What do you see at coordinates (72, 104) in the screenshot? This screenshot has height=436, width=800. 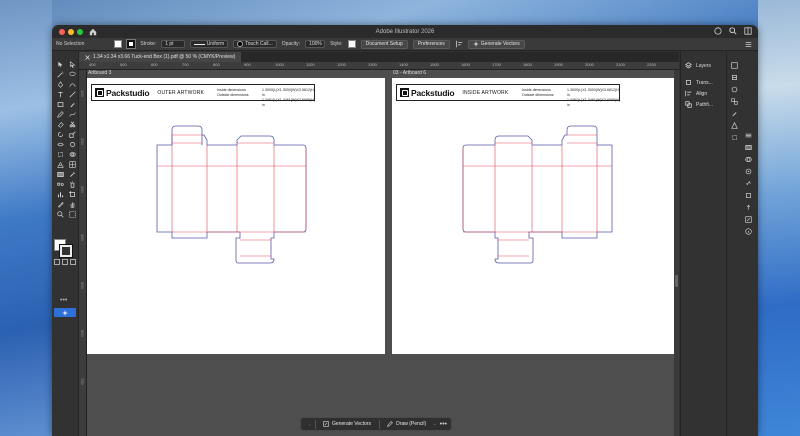 I see `paintbrush-tool` at bounding box center [72, 104].